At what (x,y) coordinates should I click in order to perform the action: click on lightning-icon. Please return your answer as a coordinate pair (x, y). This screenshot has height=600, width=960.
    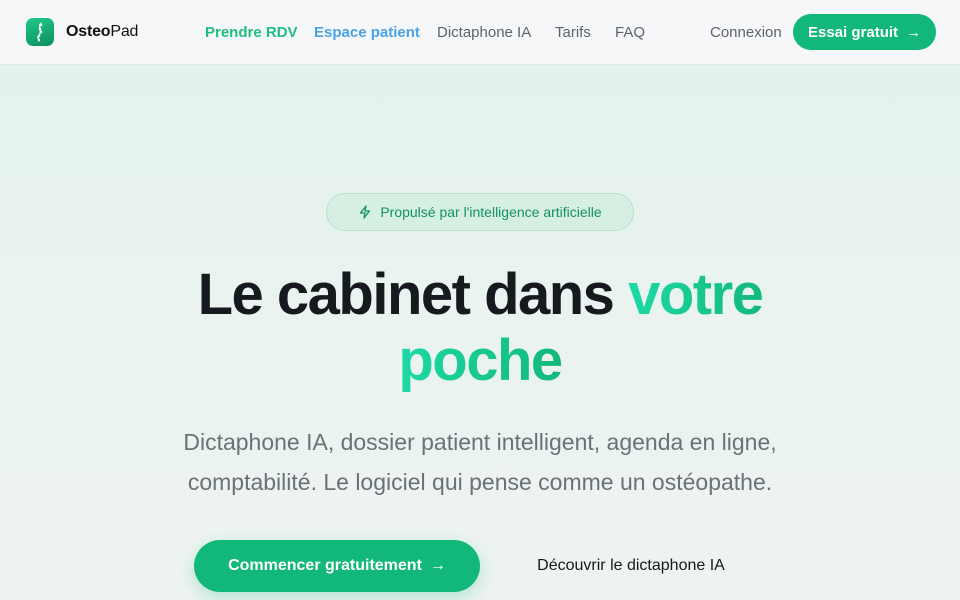
    Looking at the image, I should click on (365, 212).